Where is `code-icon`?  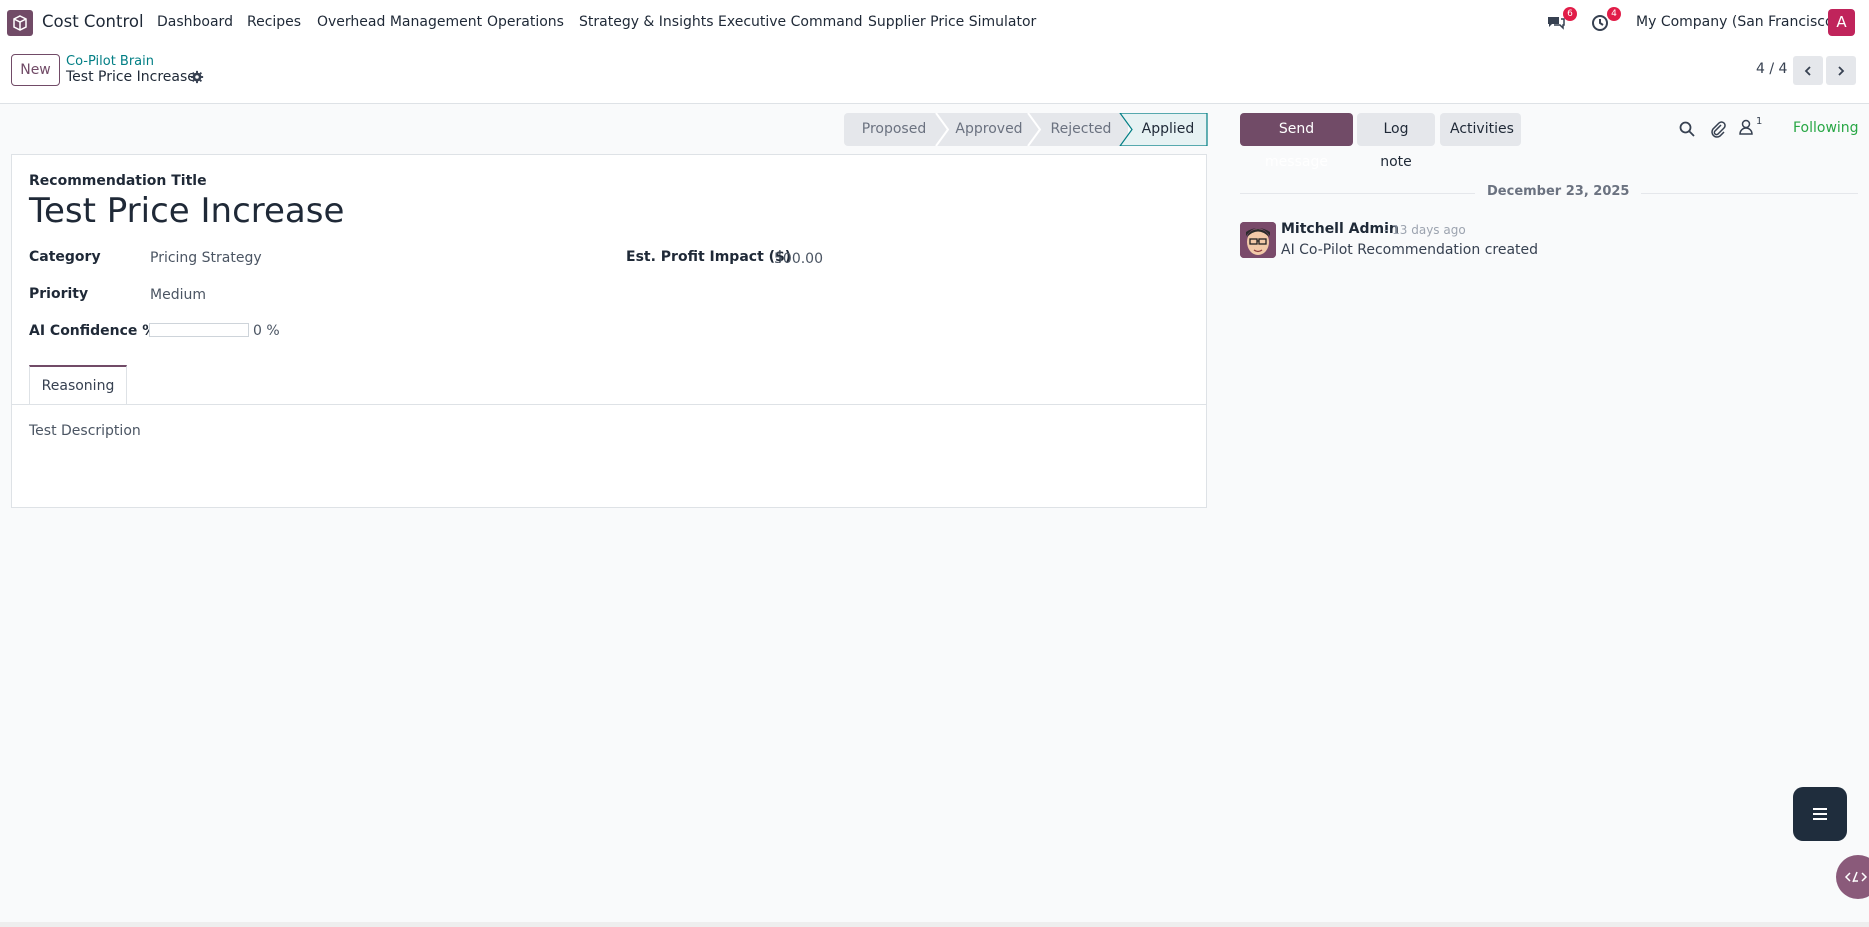
code-icon is located at coordinates (1856, 877).